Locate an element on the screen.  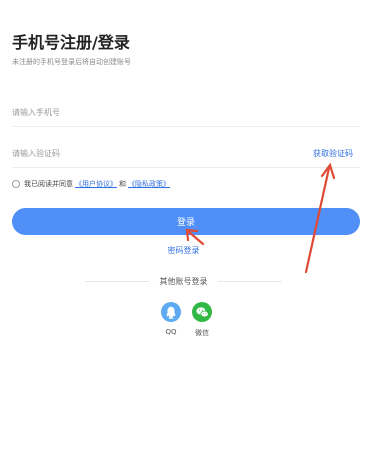
user-agreement-link: 《用户协议》 is located at coordinates (96, 184).